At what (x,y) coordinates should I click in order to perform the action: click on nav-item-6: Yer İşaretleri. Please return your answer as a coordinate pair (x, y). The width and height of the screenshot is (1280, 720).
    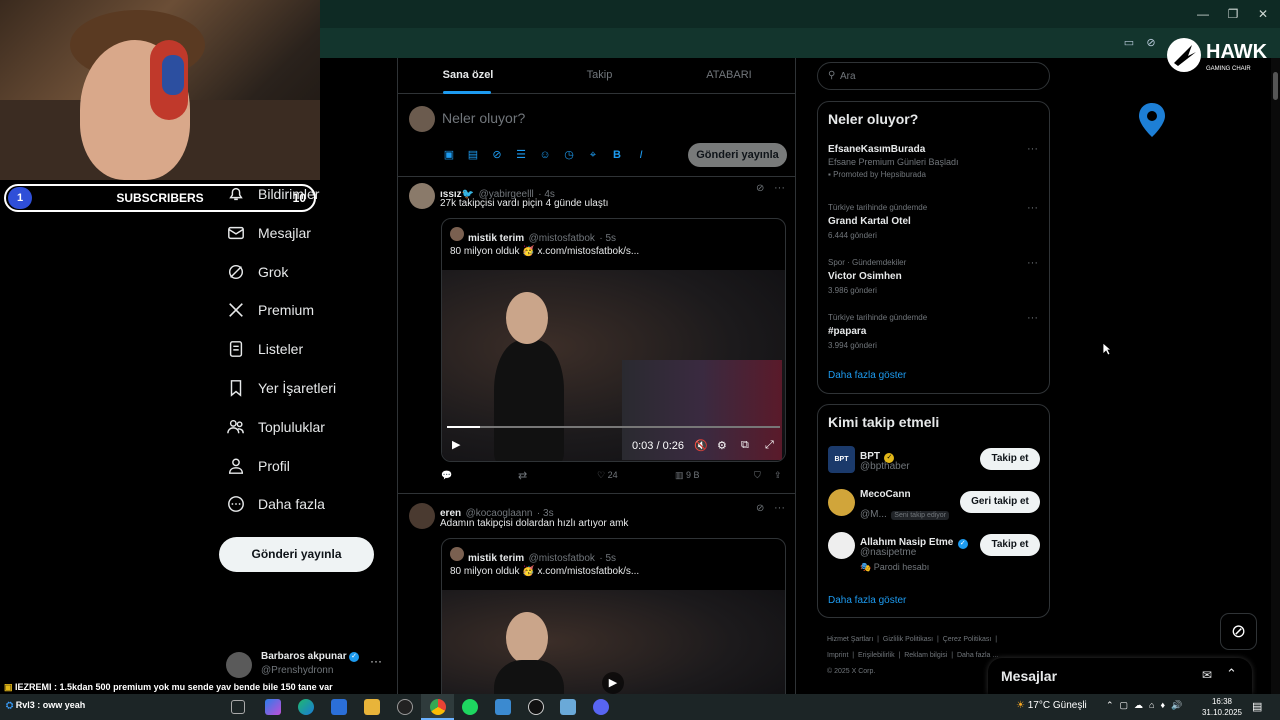
    Looking at the image, I should click on (281, 388).